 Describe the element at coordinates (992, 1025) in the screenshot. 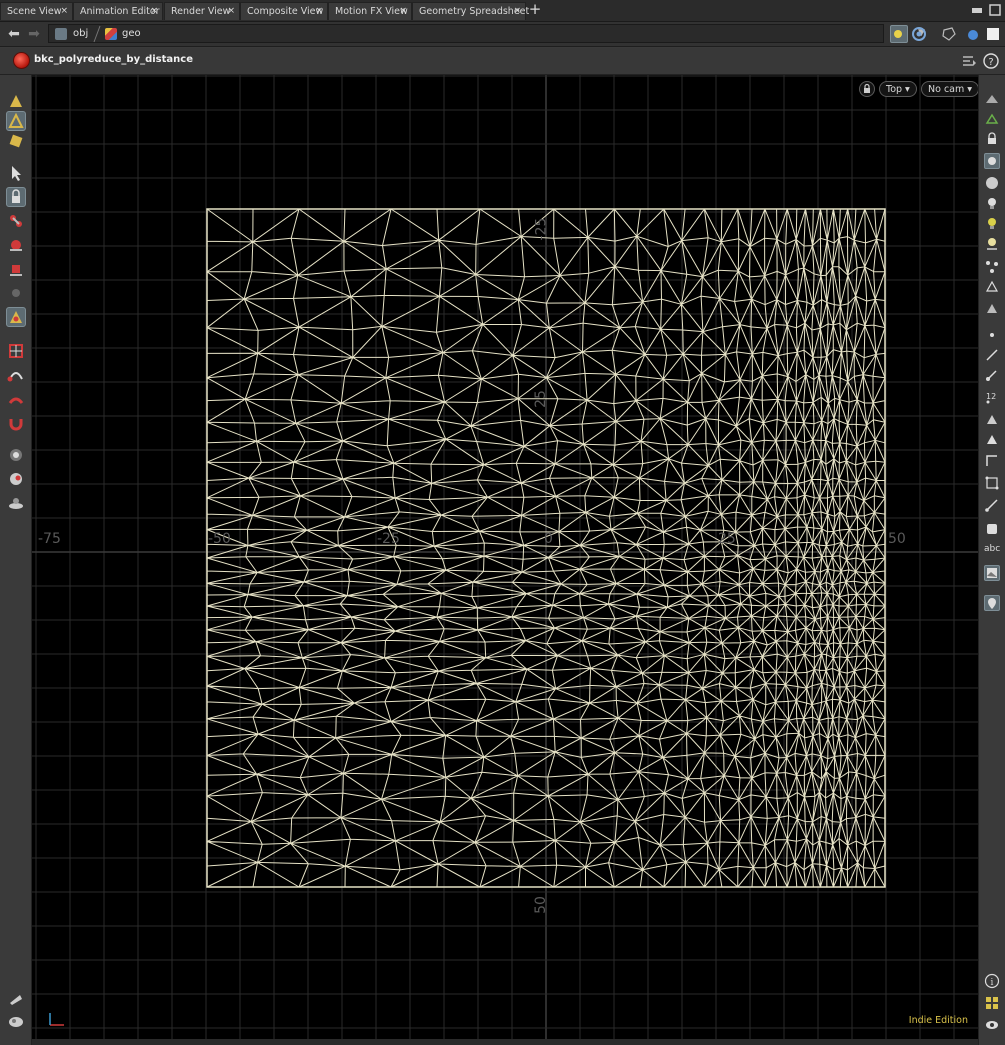

I see `eye-icon` at that location.